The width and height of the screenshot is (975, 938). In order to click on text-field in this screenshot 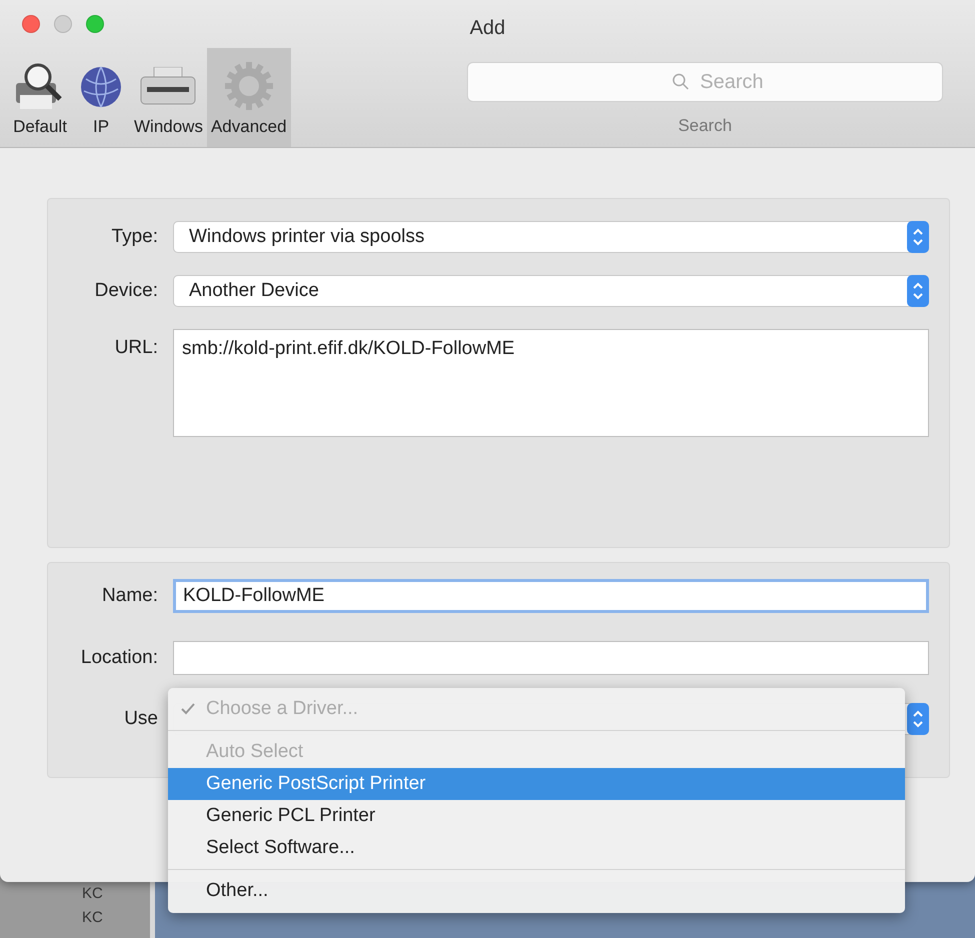, I will do `click(551, 658)`.